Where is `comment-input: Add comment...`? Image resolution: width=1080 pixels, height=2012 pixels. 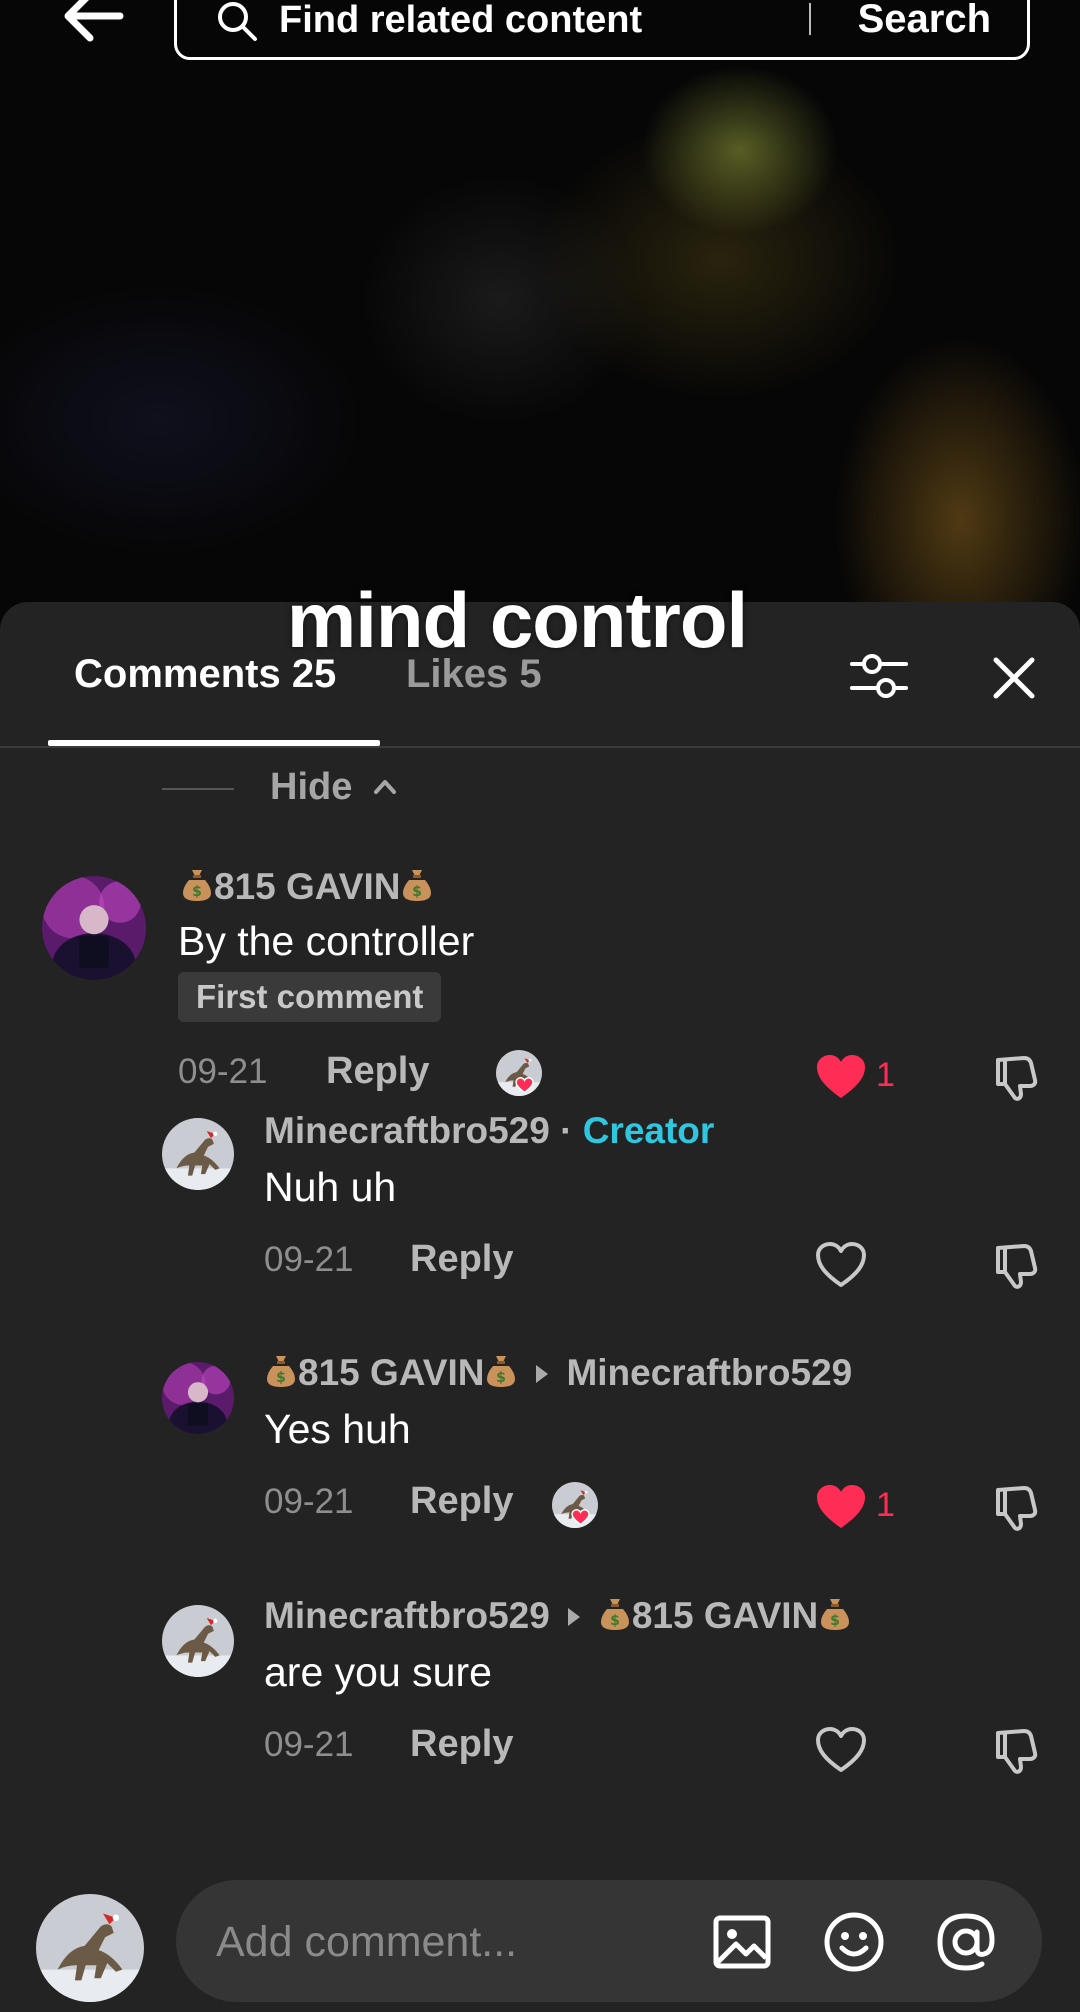 comment-input: Add comment... is located at coordinates (609, 1941).